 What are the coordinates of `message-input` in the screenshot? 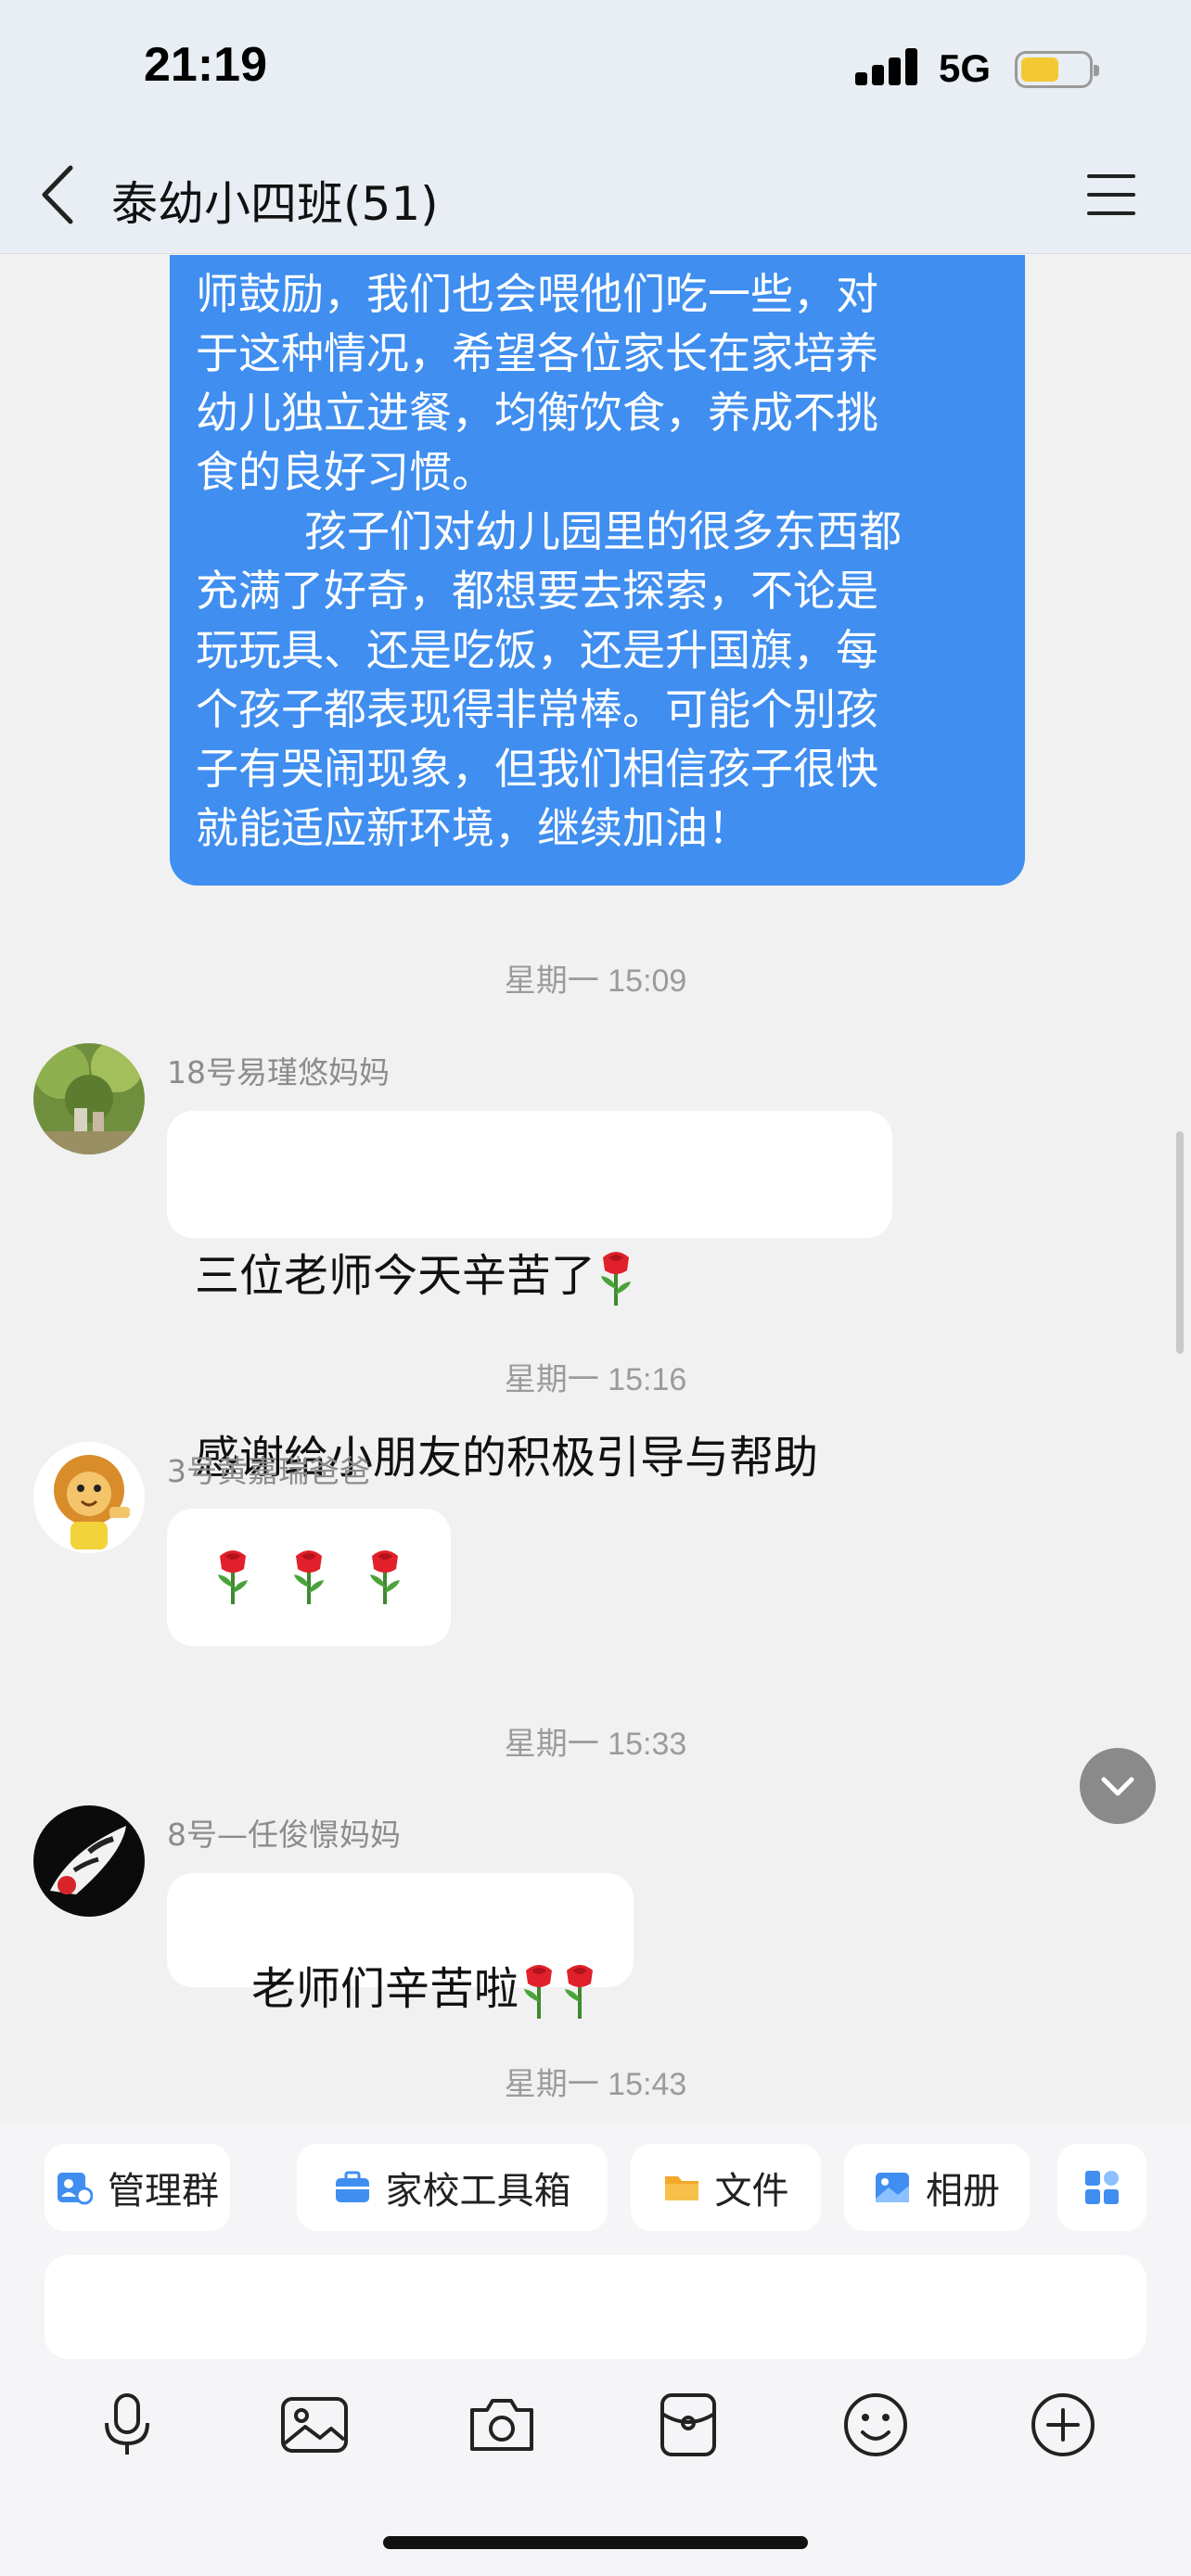 It's located at (595, 2307).